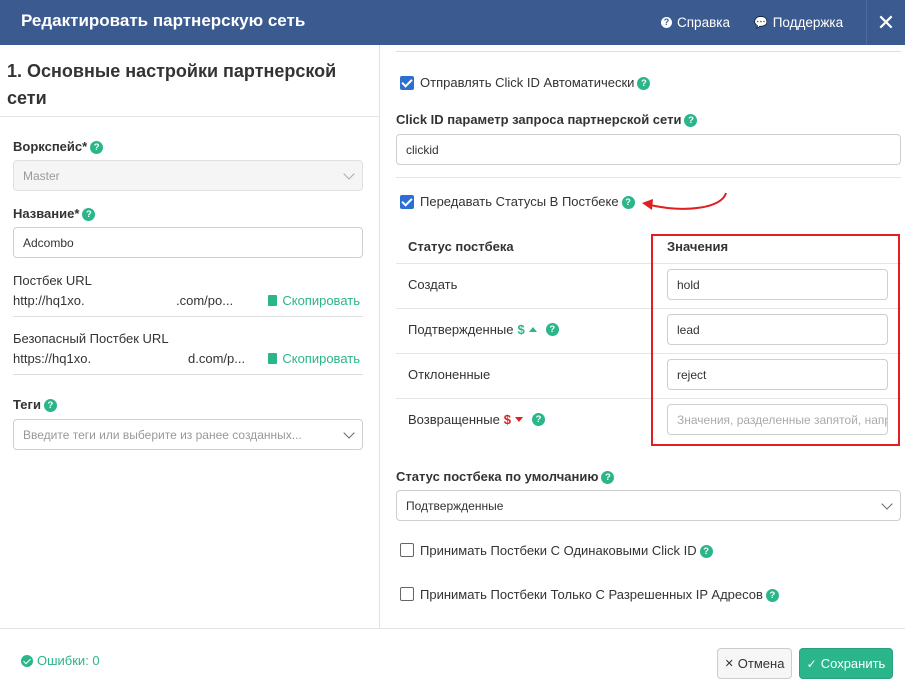 Image resolution: width=905 pixels, height=689 pixels. What do you see at coordinates (775, 340) in the screenshot?
I see `highlight-box` at bounding box center [775, 340].